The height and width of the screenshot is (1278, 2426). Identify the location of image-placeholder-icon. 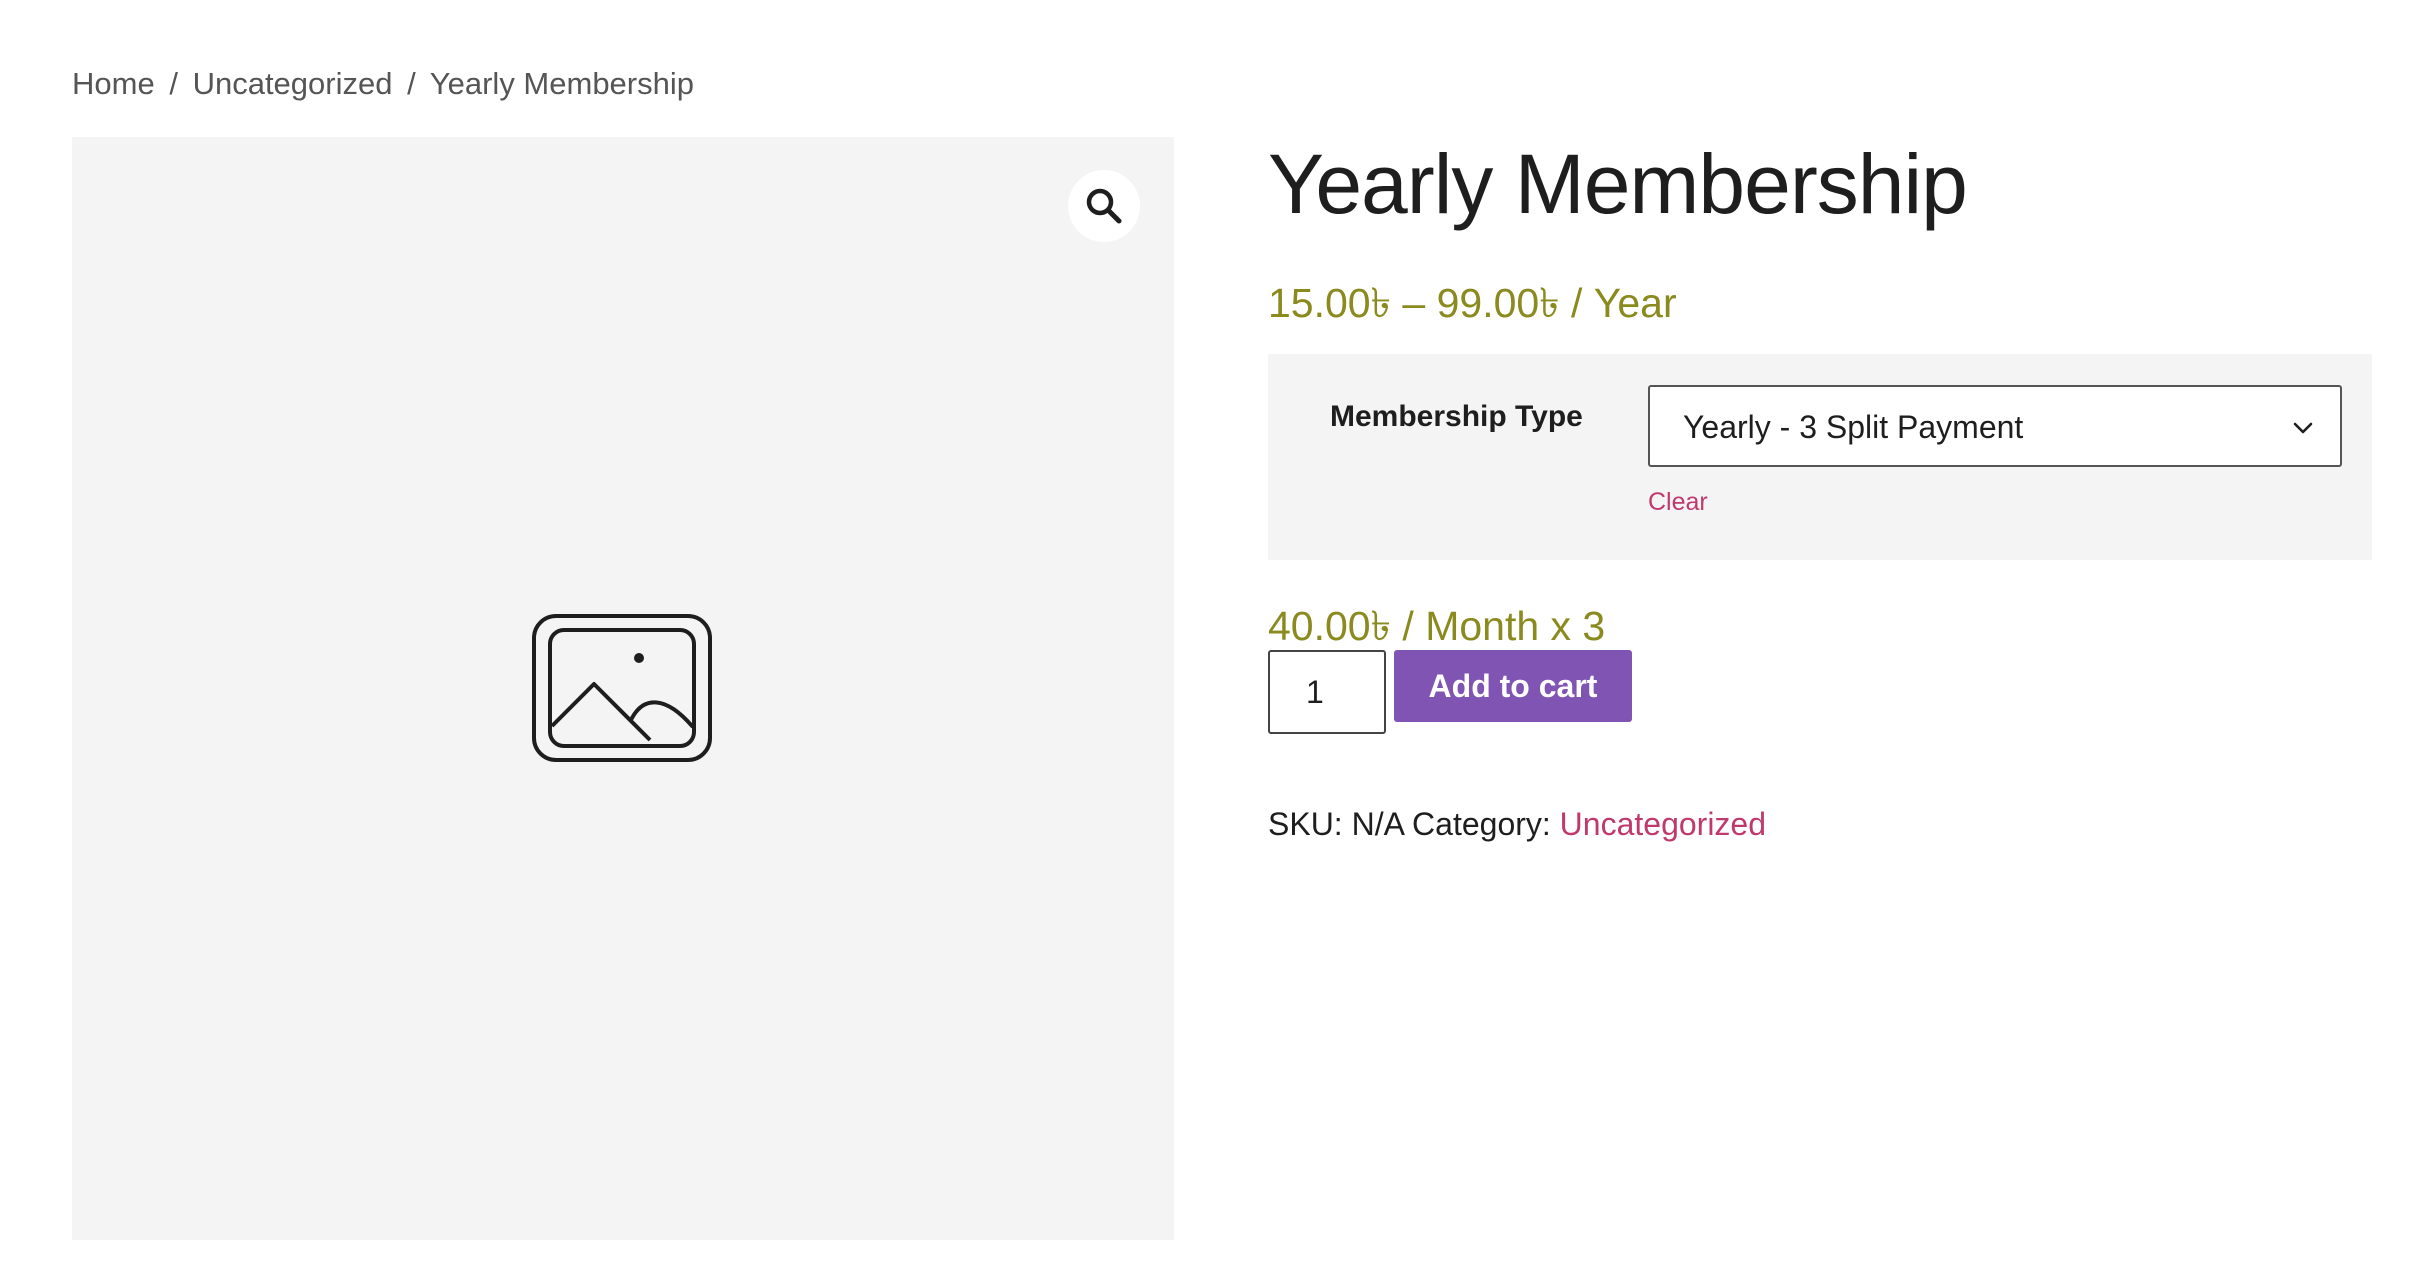
(622, 688).